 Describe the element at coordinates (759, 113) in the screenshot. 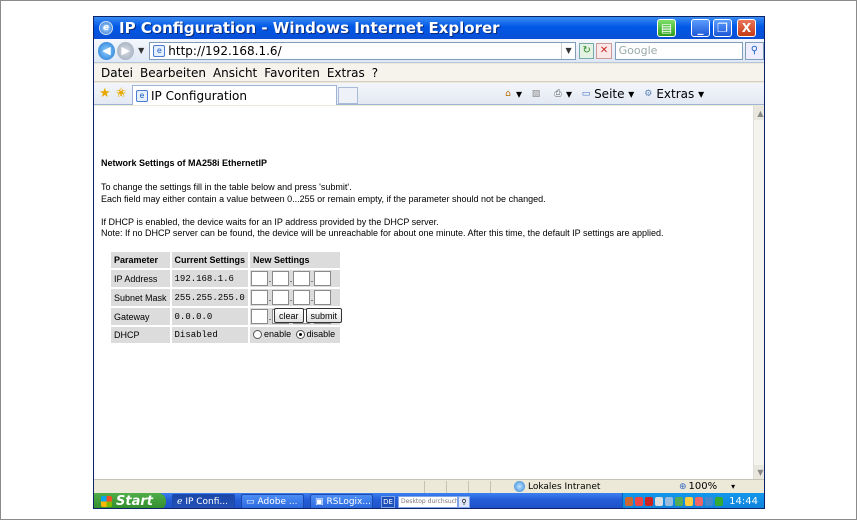

I see `scroll-up-icon: ▲` at that location.